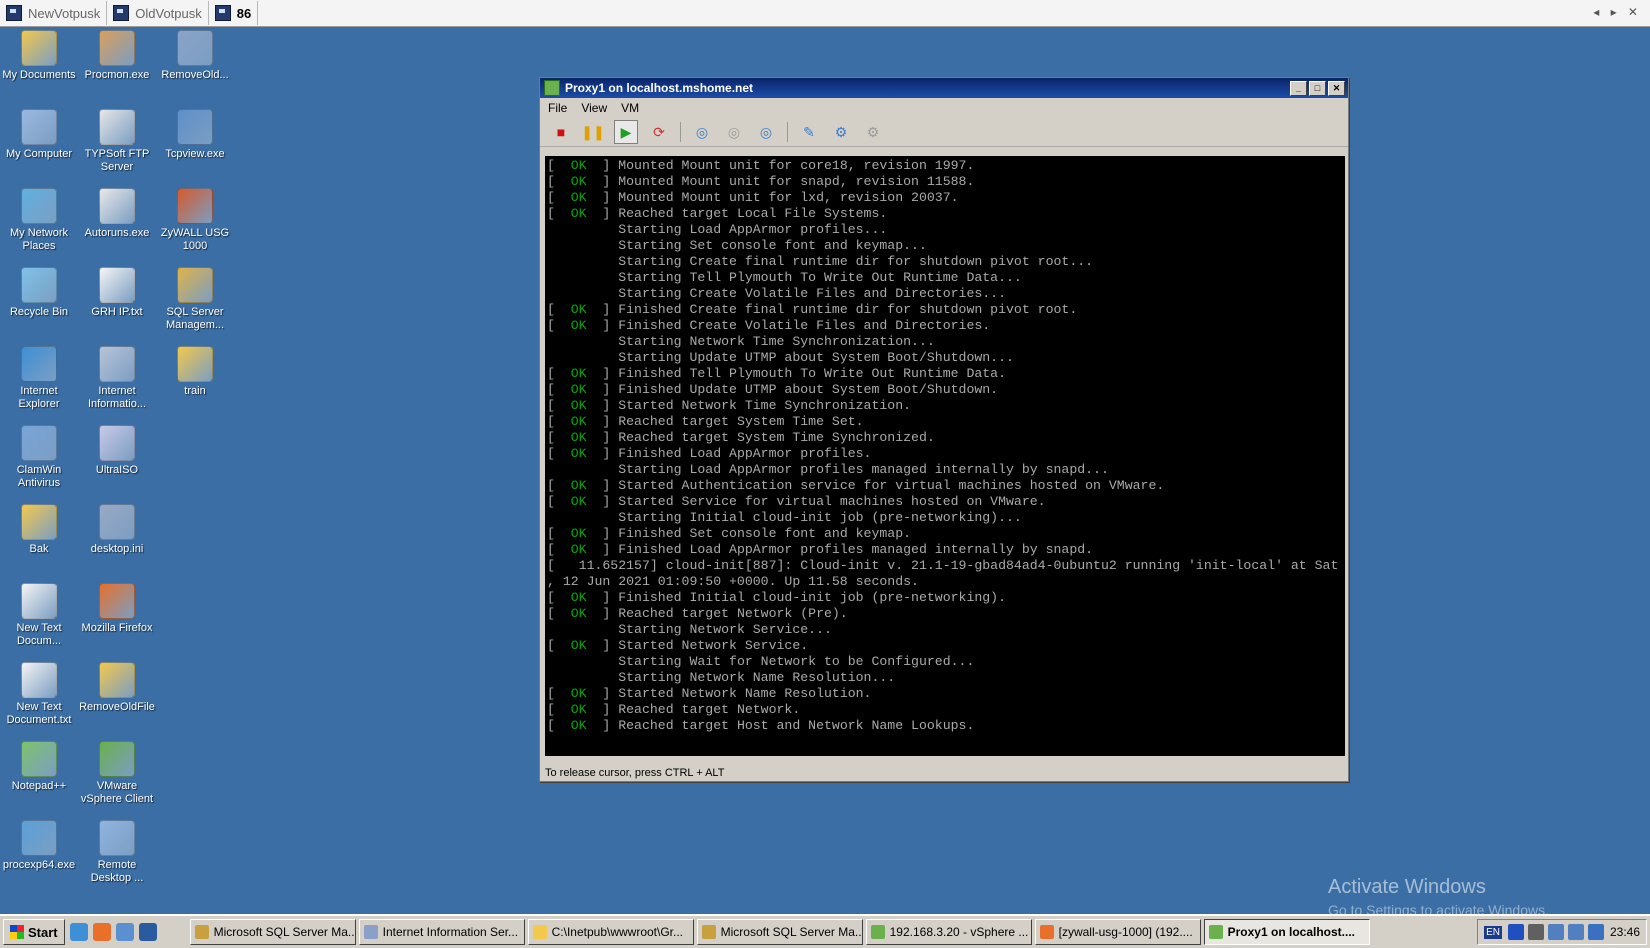  I want to click on globe-tray-icon, so click(1595, 932).